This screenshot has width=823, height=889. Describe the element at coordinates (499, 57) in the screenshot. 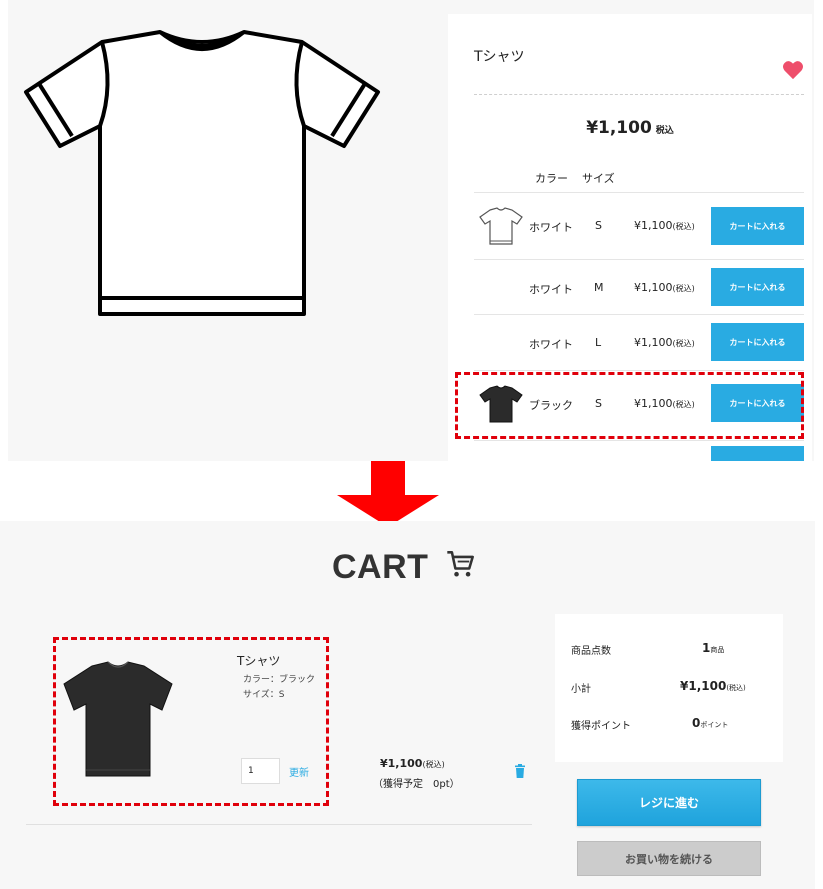

I see `product-name: Tシャツ` at that location.